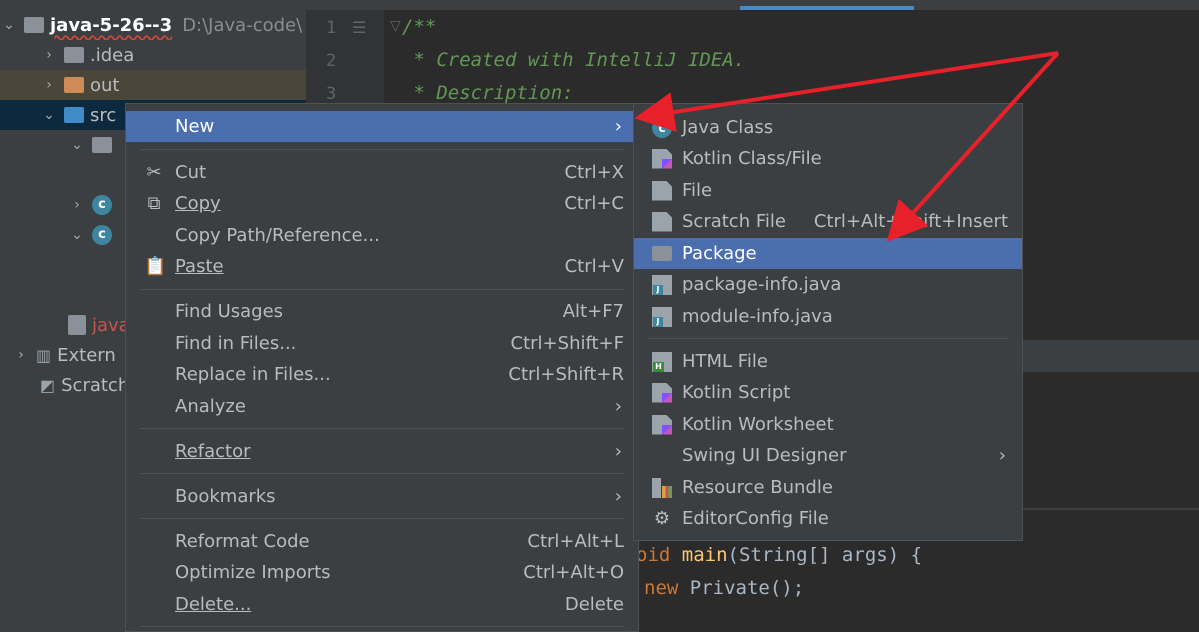  I want to click on menu-item-package: Package, so click(828, 253).